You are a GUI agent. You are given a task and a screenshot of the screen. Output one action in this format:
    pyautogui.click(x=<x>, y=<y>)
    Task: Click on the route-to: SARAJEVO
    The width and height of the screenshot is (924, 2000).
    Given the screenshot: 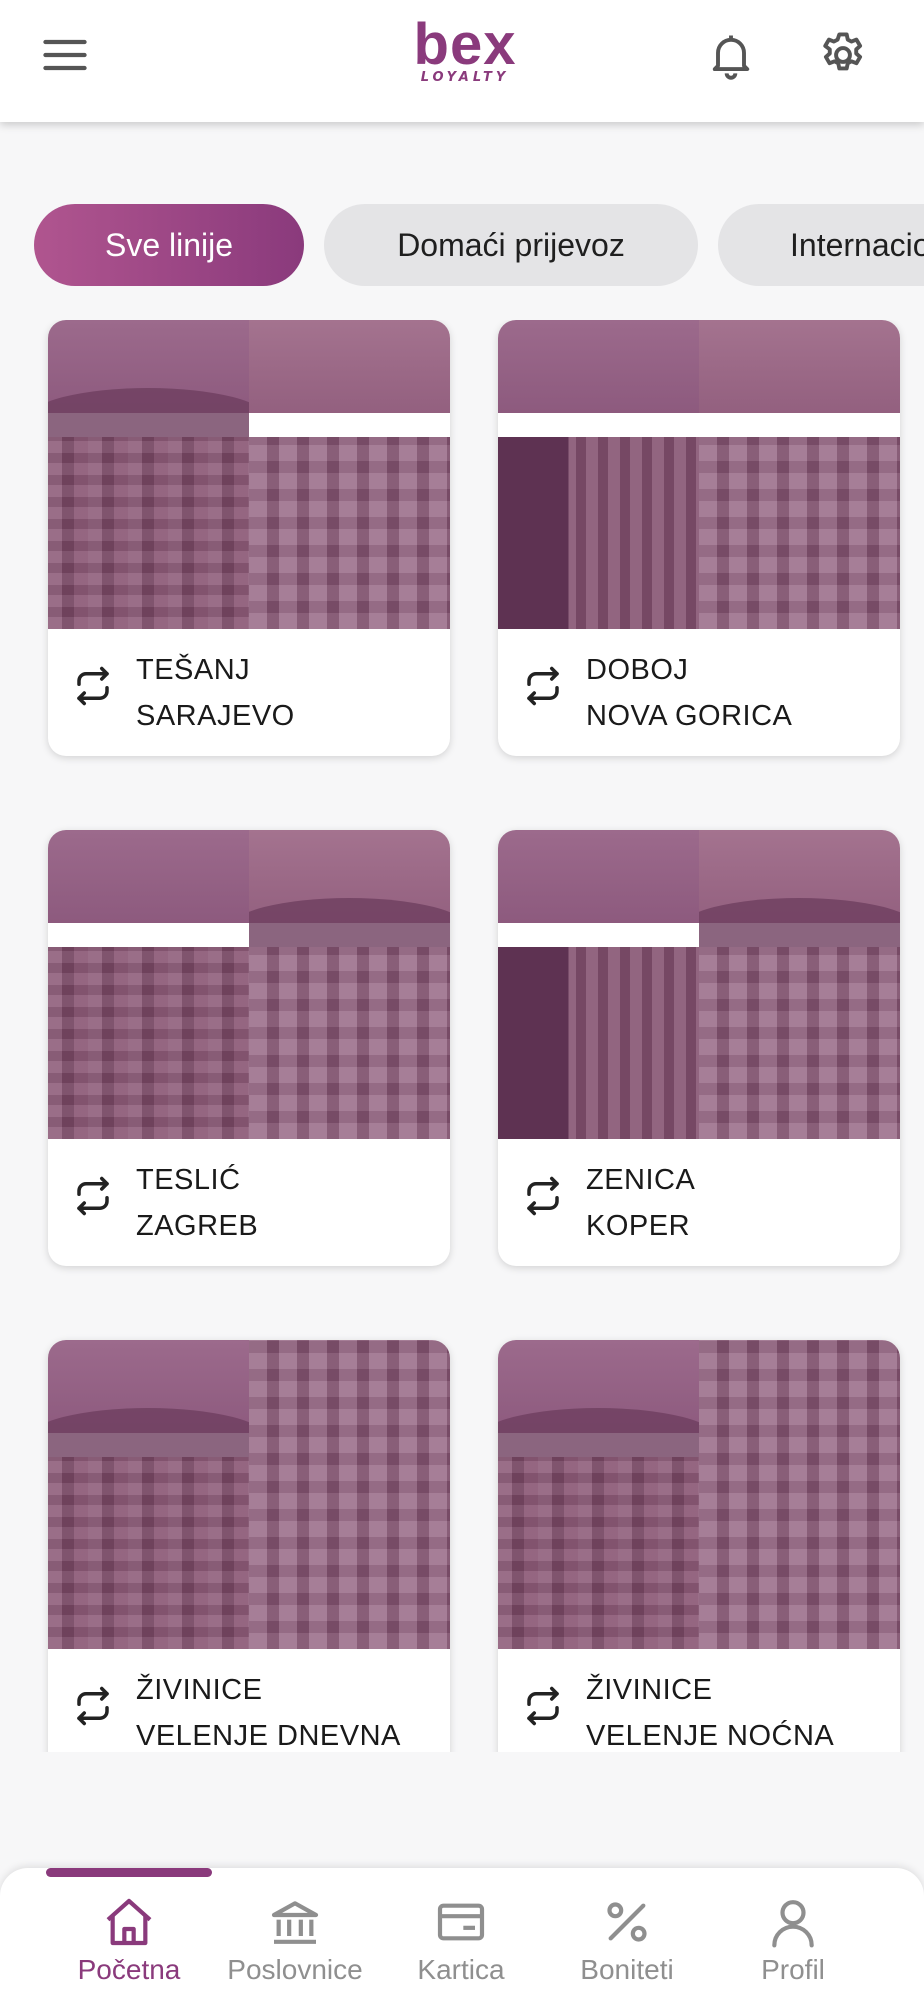 What is the action you would take?
    pyautogui.click(x=215, y=716)
    